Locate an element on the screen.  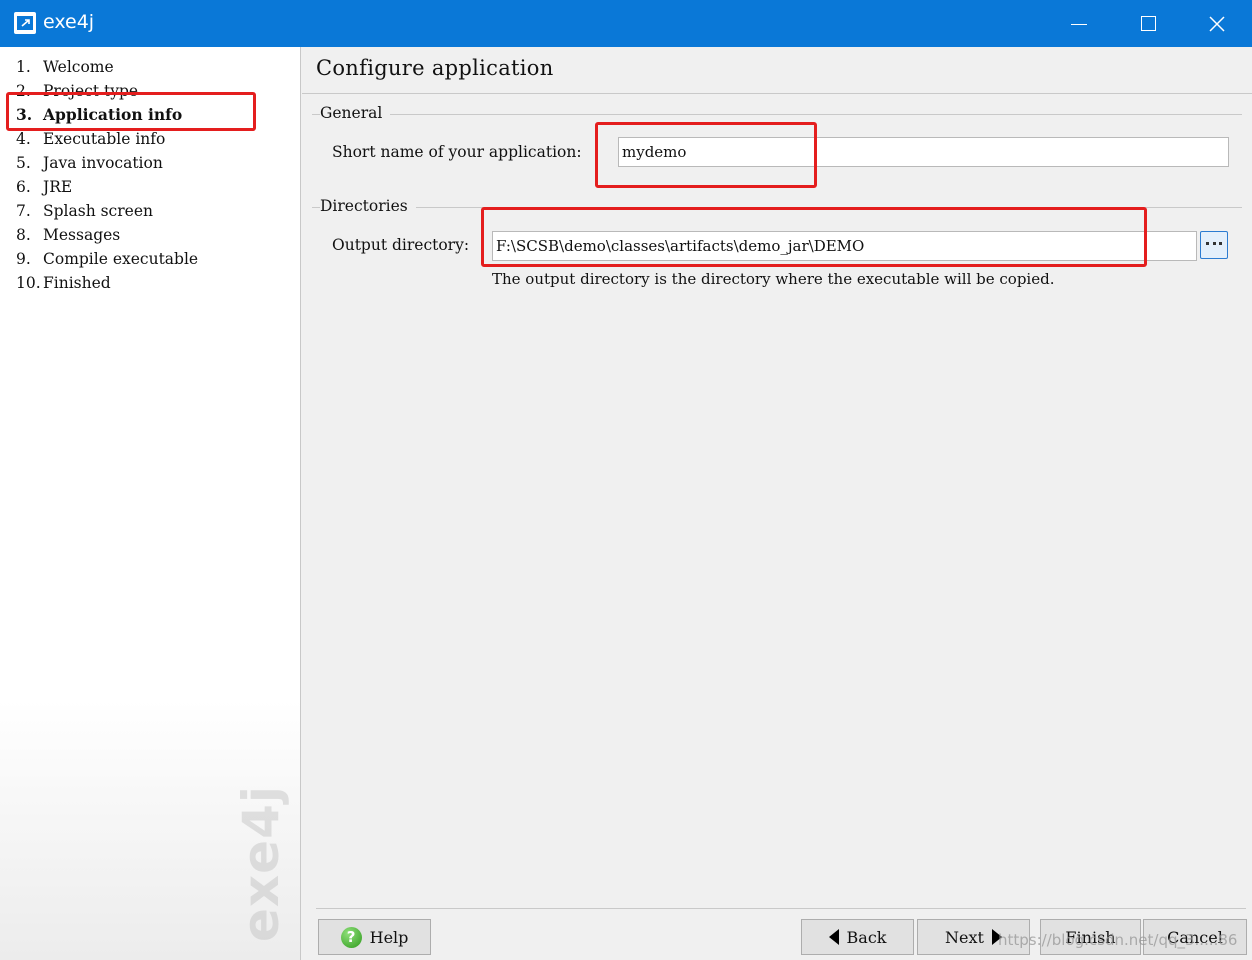
url-watermark: https://blog.csdn.net/qq_3.....86 is located at coordinates (1118, 940).